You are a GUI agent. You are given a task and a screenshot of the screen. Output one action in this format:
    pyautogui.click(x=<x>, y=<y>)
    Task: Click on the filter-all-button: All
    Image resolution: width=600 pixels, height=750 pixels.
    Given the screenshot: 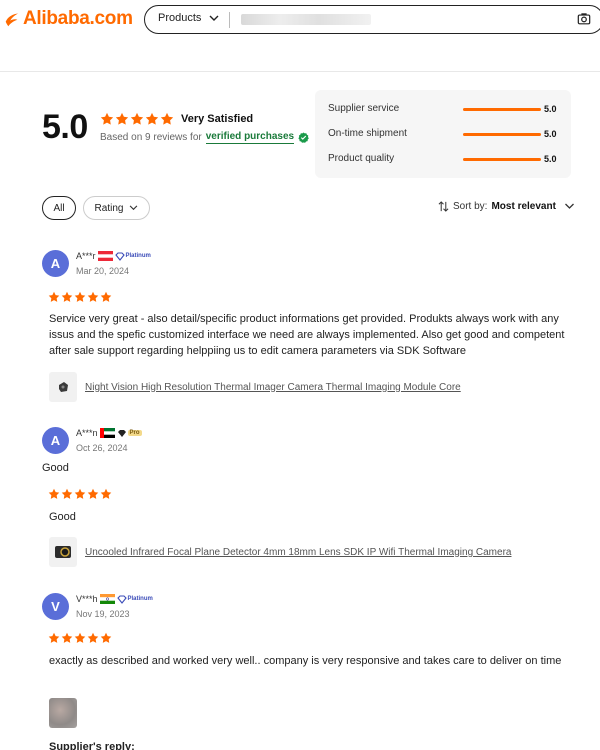 What is the action you would take?
    pyautogui.click(x=59, y=208)
    